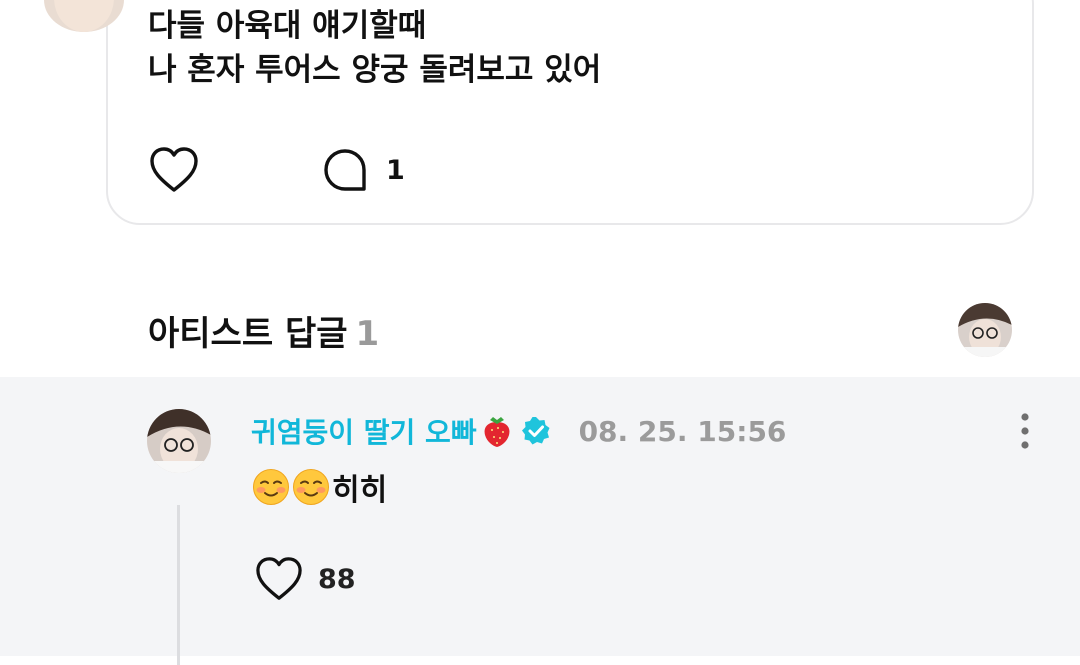 The image size is (1080, 665). I want to click on reply-timestamp: 08. 25. 15:56, so click(682, 431).